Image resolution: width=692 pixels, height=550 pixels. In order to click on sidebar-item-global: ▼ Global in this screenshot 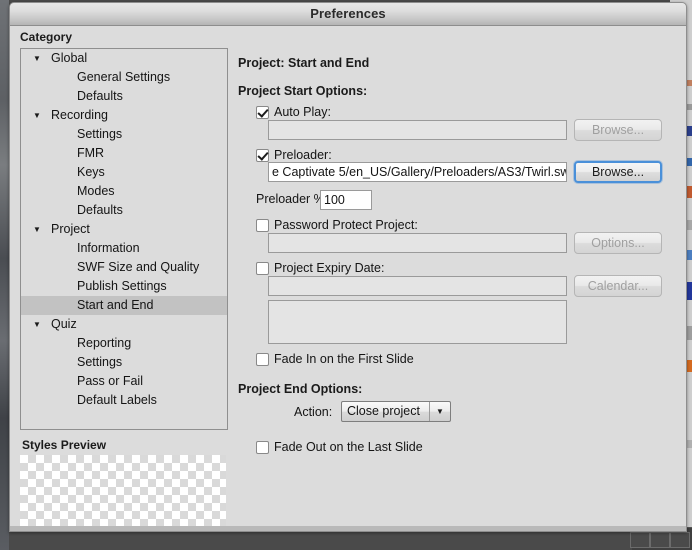, I will do `click(124, 58)`.